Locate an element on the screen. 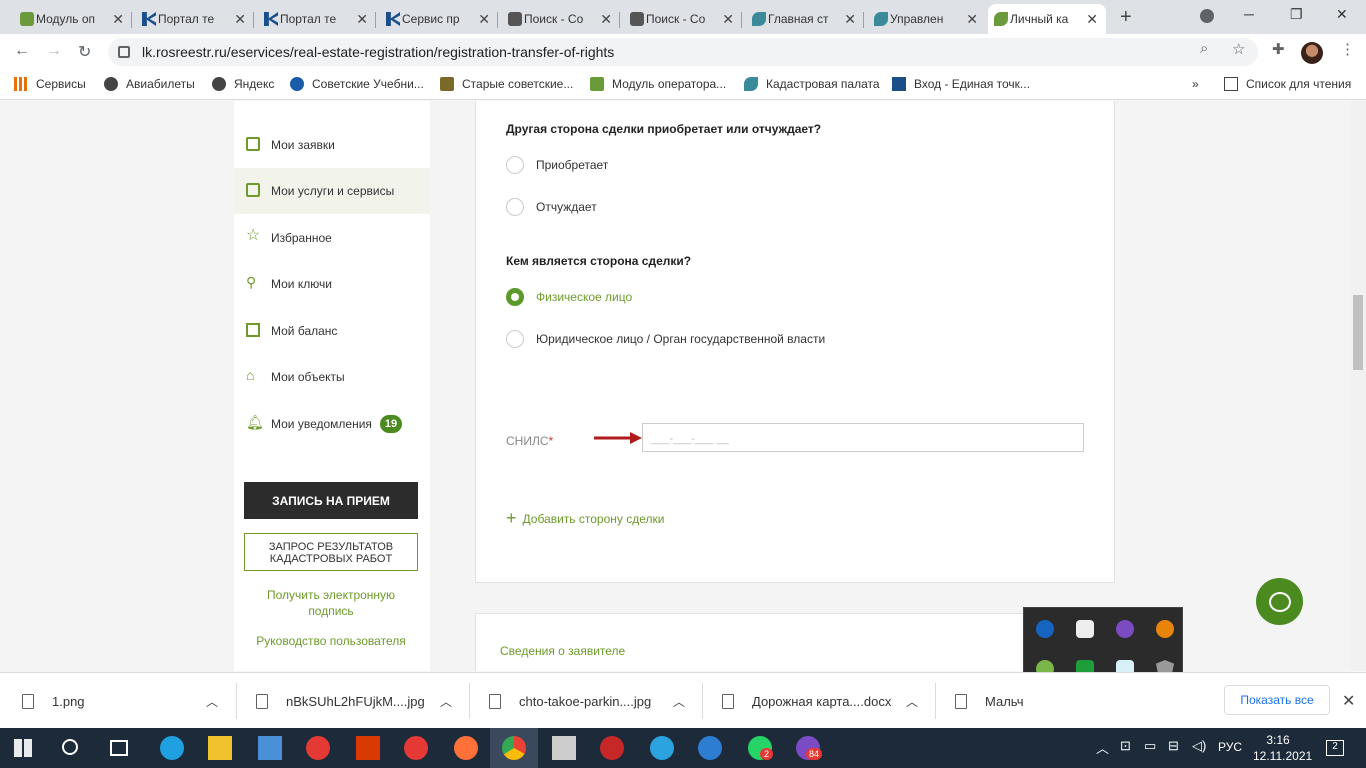  tab-management: Управлен ✕ is located at coordinates (927, 19).